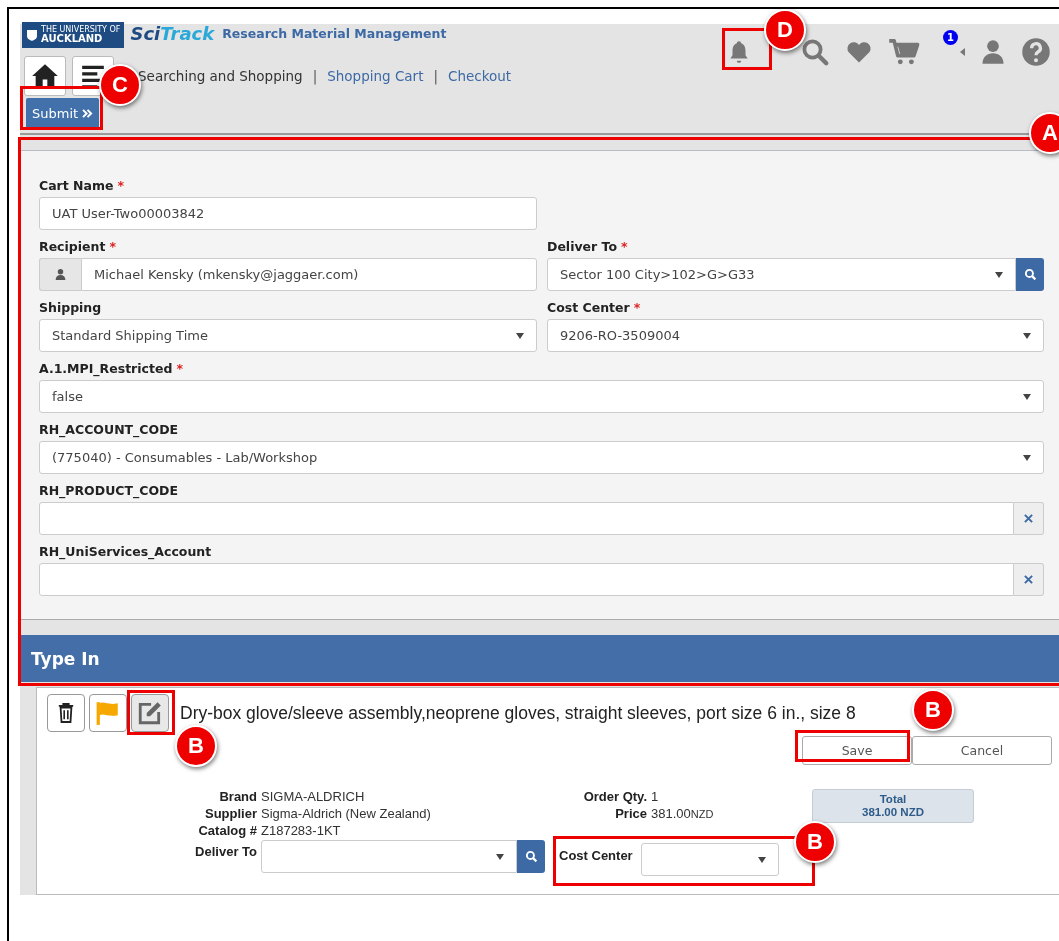 Image resolution: width=1059 pixels, height=941 pixels. What do you see at coordinates (541, 396) in the screenshot?
I see `dropdown-field: false` at bounding box center [541, 396].